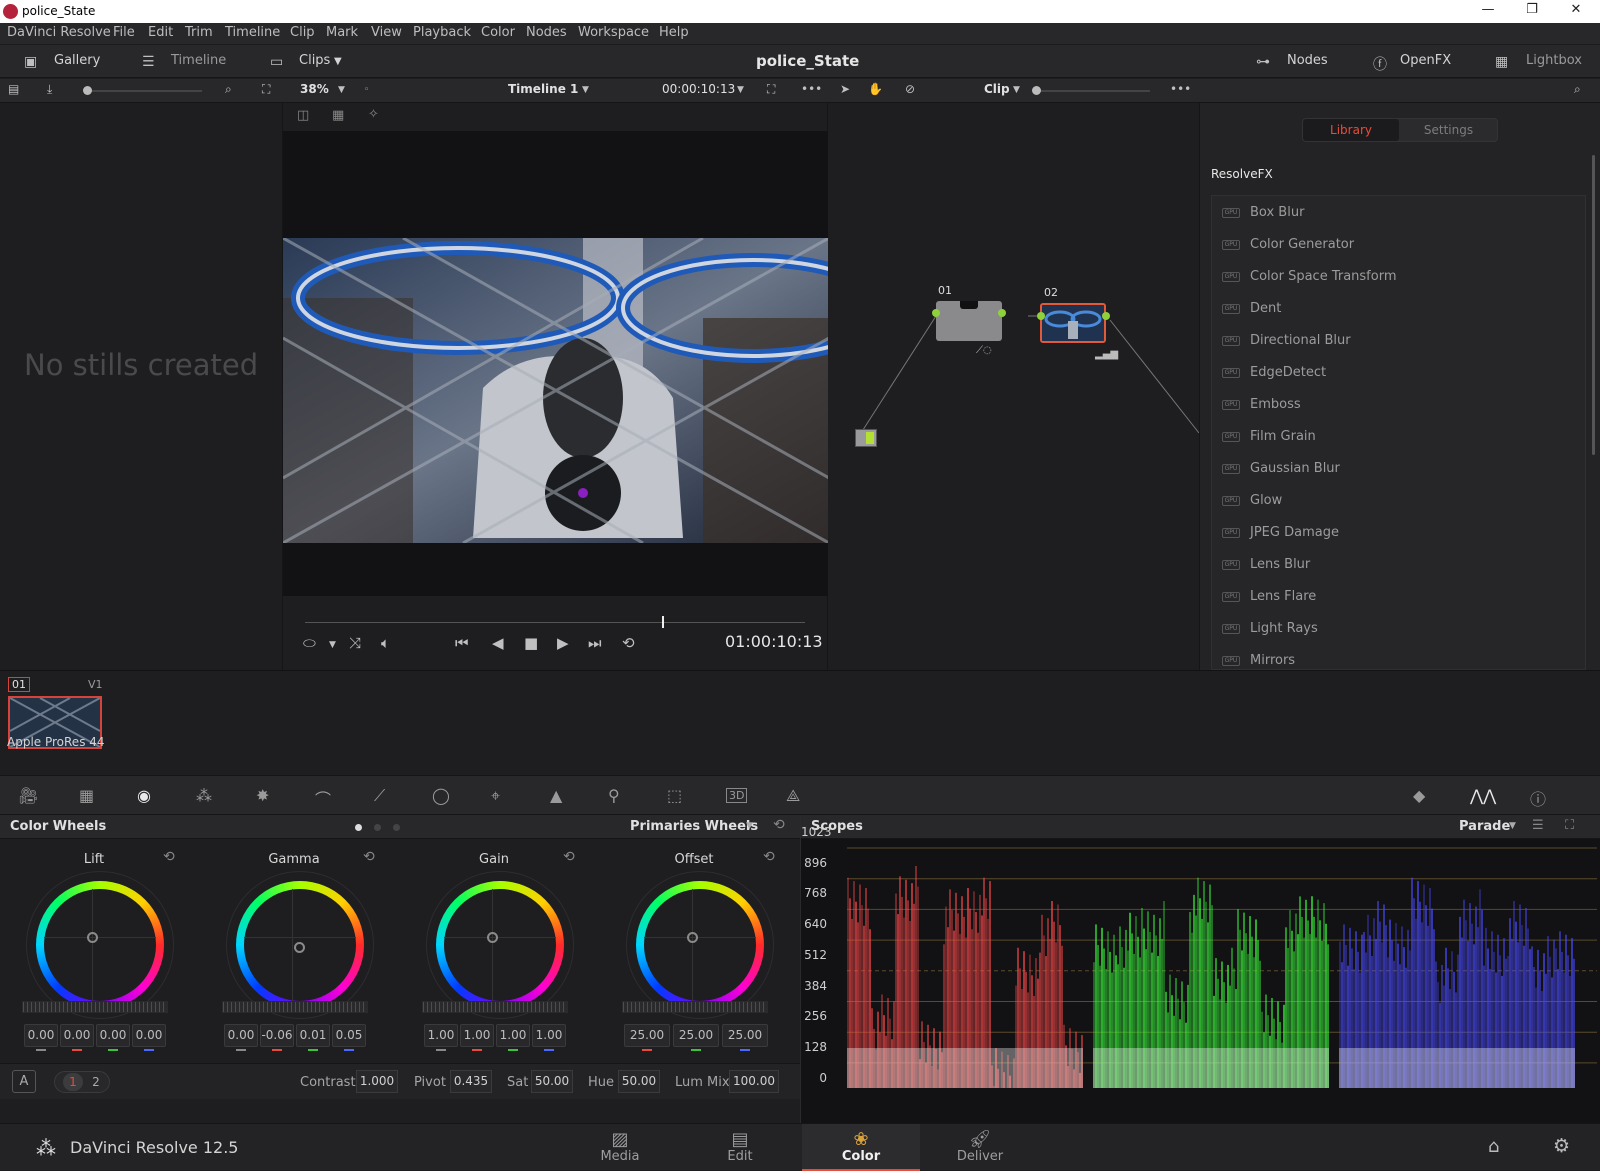 The image size is (1600, 1171). Describe the element at coordinates (1538, 825) in the screenshot. I see `scope-settings-icon: ☰` at that location.